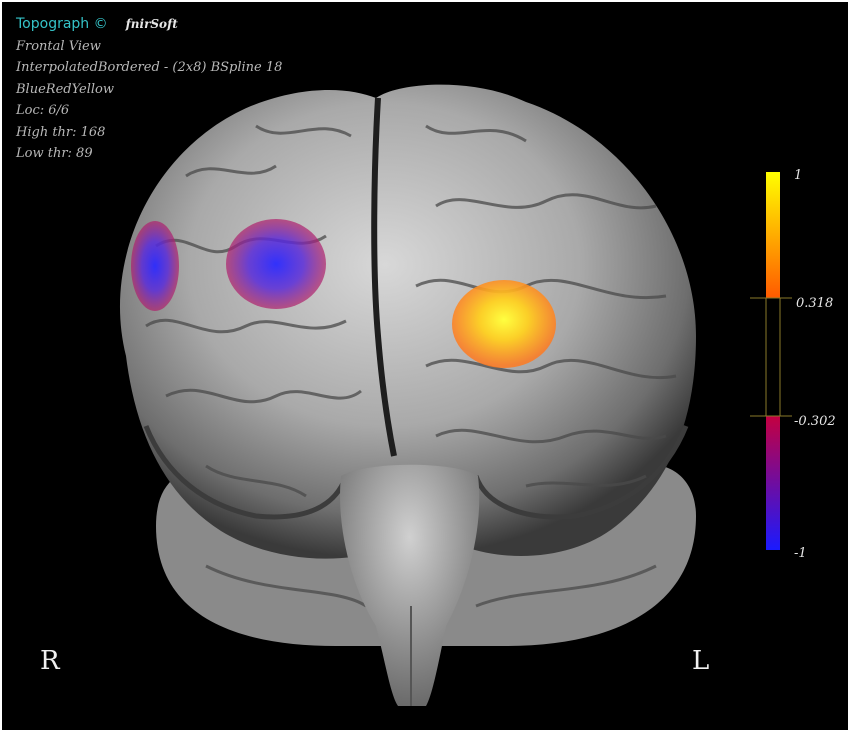 This screenshot has width=850, height=732. Describe the element at coordinates (796, 364) in the screenshot. I see `colorbar: 1 0.318 -0.302 -1` at that location.